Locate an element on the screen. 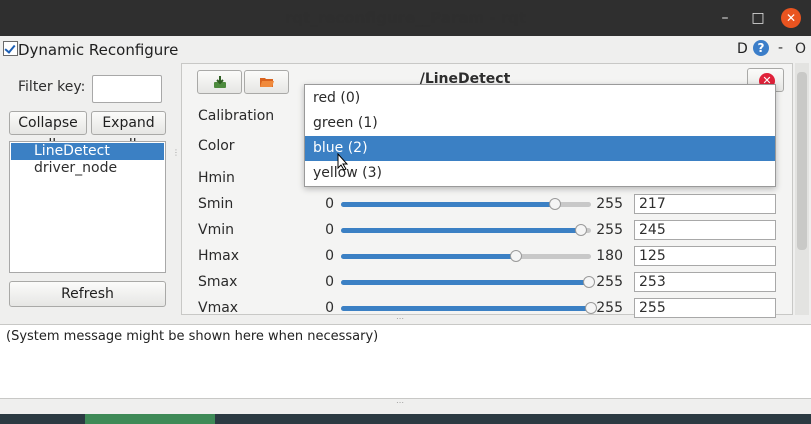 The height and width of the screenshot is (424, 811). maximize-button: □ is located at coordinates (758, 18).